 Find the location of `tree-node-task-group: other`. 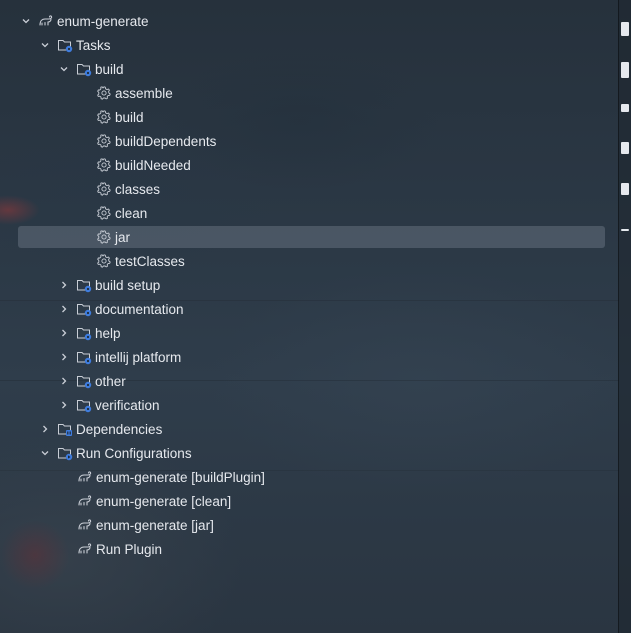

tree-node-task-group: other is located at coordinates (306, 381).